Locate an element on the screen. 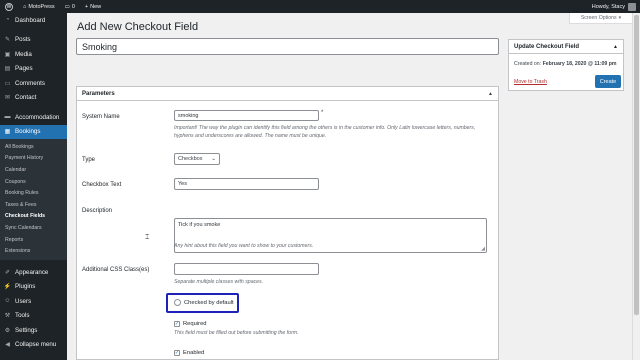 Image resolution: width=640 pixels, height=360 pixels. checkbox-text-input: Yes is located at coordinates (246, 184).